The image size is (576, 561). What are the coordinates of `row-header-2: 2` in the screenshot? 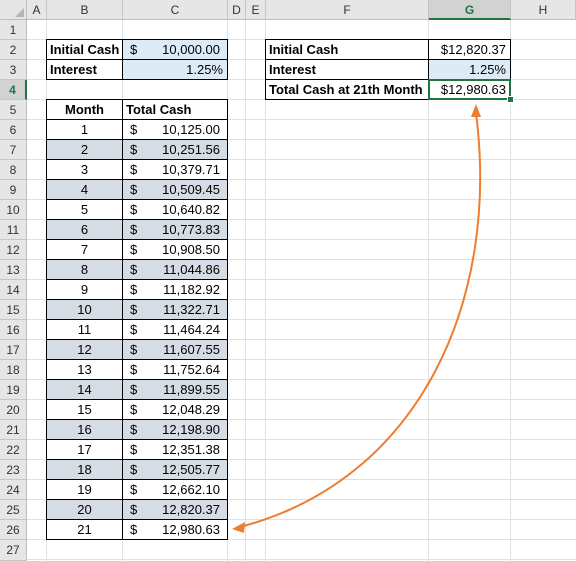 It's located at (13, 50).